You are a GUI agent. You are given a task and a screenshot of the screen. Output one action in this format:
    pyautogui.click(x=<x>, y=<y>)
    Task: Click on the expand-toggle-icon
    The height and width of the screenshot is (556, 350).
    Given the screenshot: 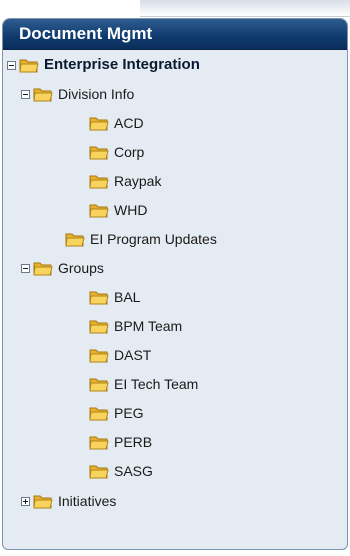 What is the action you would take?
    pyautogui.click(x=25, y=501)
    